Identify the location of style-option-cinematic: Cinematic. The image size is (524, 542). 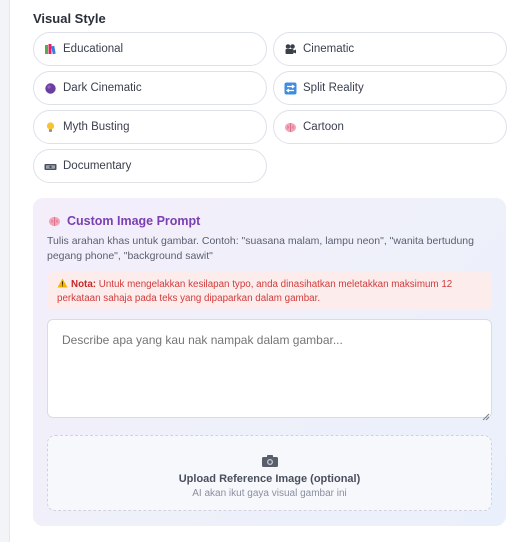
(390, 49).